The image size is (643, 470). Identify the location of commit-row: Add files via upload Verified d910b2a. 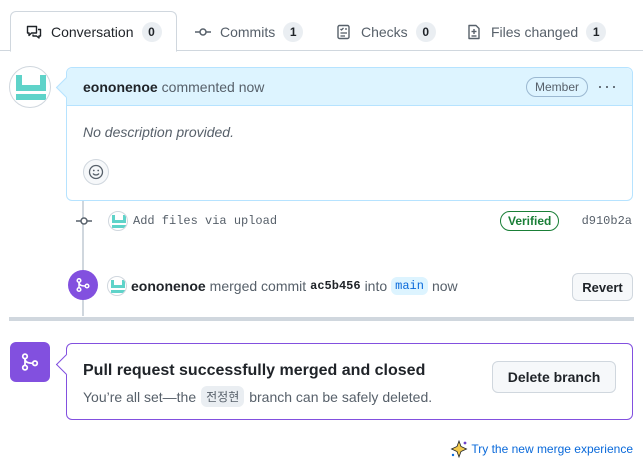
(352, 221).